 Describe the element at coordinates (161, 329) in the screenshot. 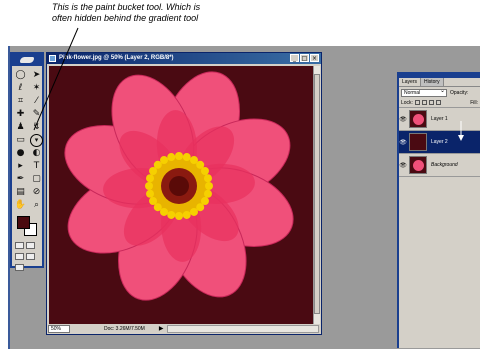

I see `status-menu-arrow-icon: ▶` at that location.